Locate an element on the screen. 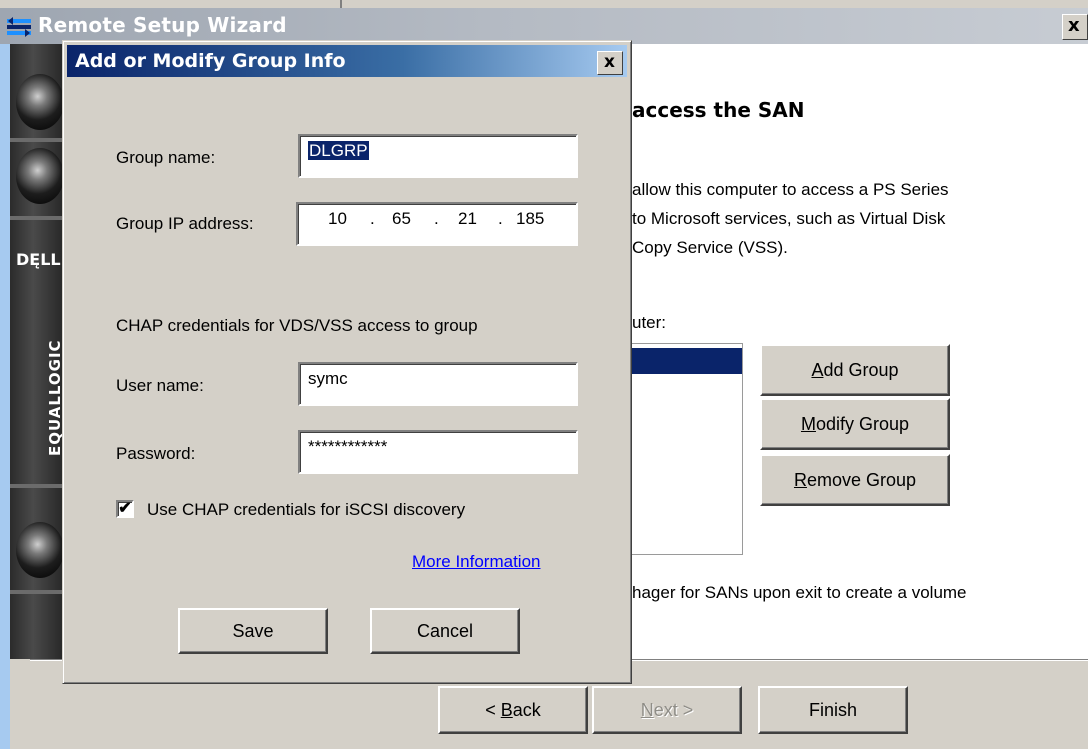 This screenshot has width=1088, height=749. ip-octet-2: 65 is located at coordinates (401, 218).